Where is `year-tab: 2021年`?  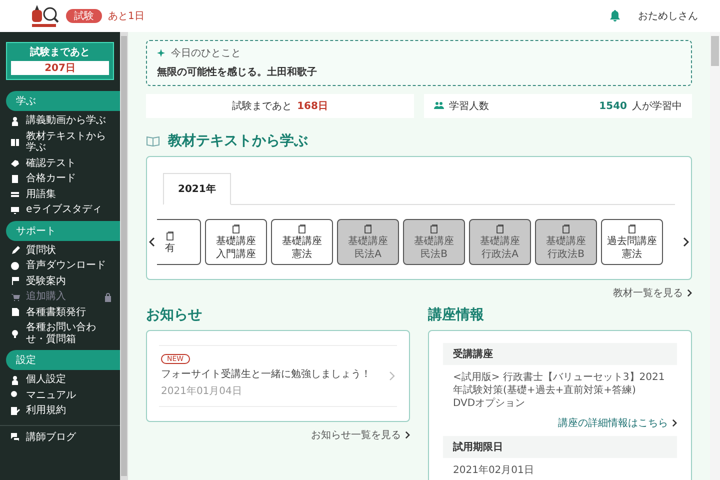 year-tab: 2021年 is located at coordinates (197, 189).